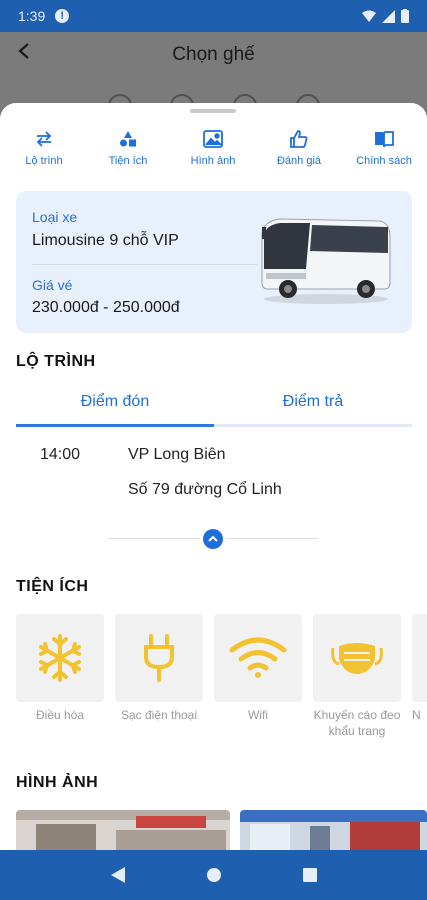  Describe the element at coordinates (128, 161) in the screenshot. I see `tab-label: Tiện ích` at that location.